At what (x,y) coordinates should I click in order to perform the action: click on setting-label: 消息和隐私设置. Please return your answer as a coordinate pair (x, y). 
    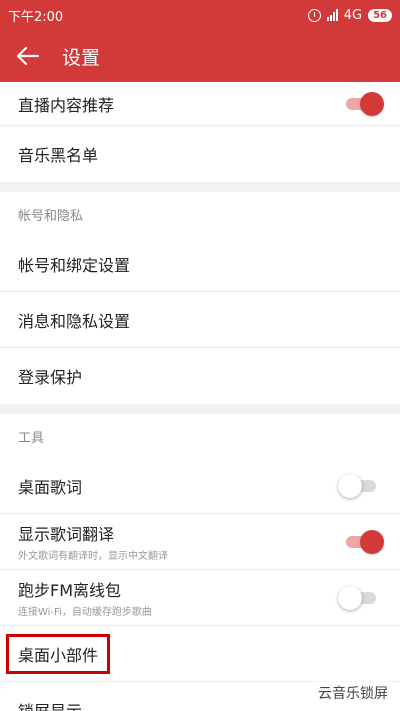
    Looking at the image, I should click on (74, 321).